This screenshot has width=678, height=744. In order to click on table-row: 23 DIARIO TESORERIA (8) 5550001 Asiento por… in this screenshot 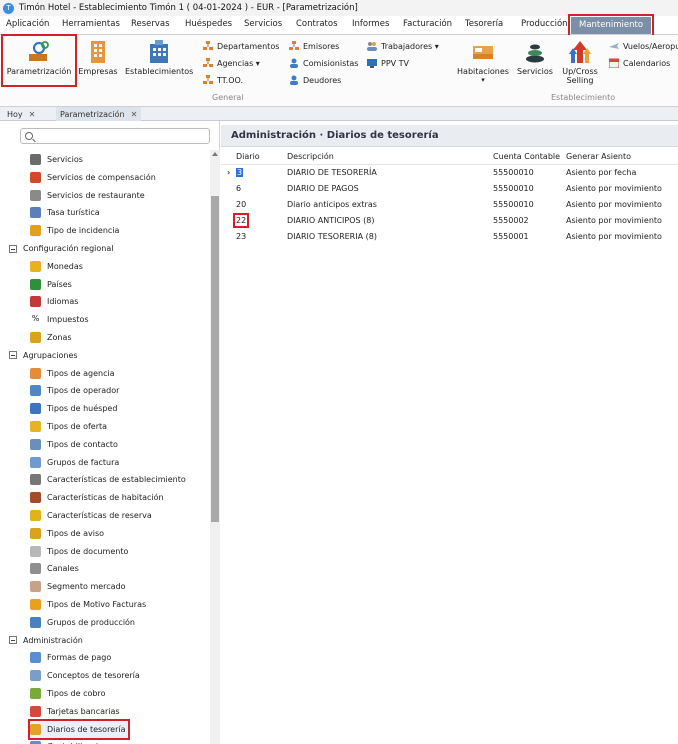, I will do `click(449, 237)`.